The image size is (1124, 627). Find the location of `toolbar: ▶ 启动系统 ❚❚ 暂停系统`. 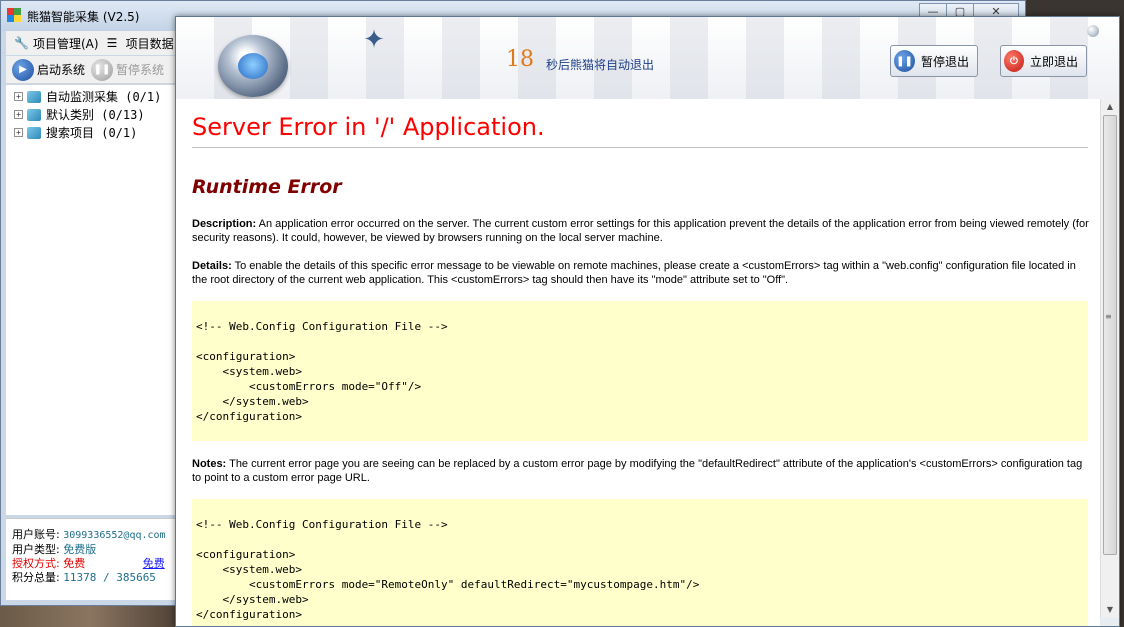

toolbar: ▶ 启动系统 ❚❚ 暂停系统 is located at coordinates (92, 70).